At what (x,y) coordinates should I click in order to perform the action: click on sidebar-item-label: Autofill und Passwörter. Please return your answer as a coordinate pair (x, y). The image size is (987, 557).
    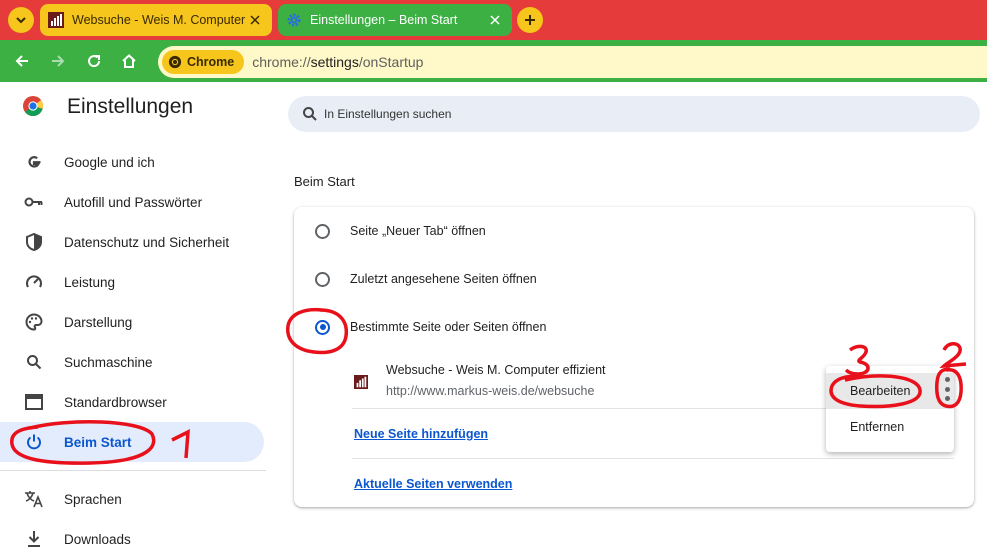
    Looking at the image, I should click on (133, 202).